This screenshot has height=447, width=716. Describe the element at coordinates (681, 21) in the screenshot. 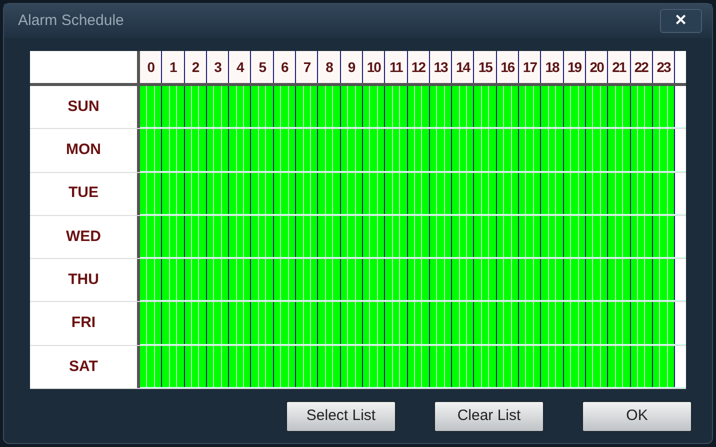

I see `close-button: ✕` at that location.